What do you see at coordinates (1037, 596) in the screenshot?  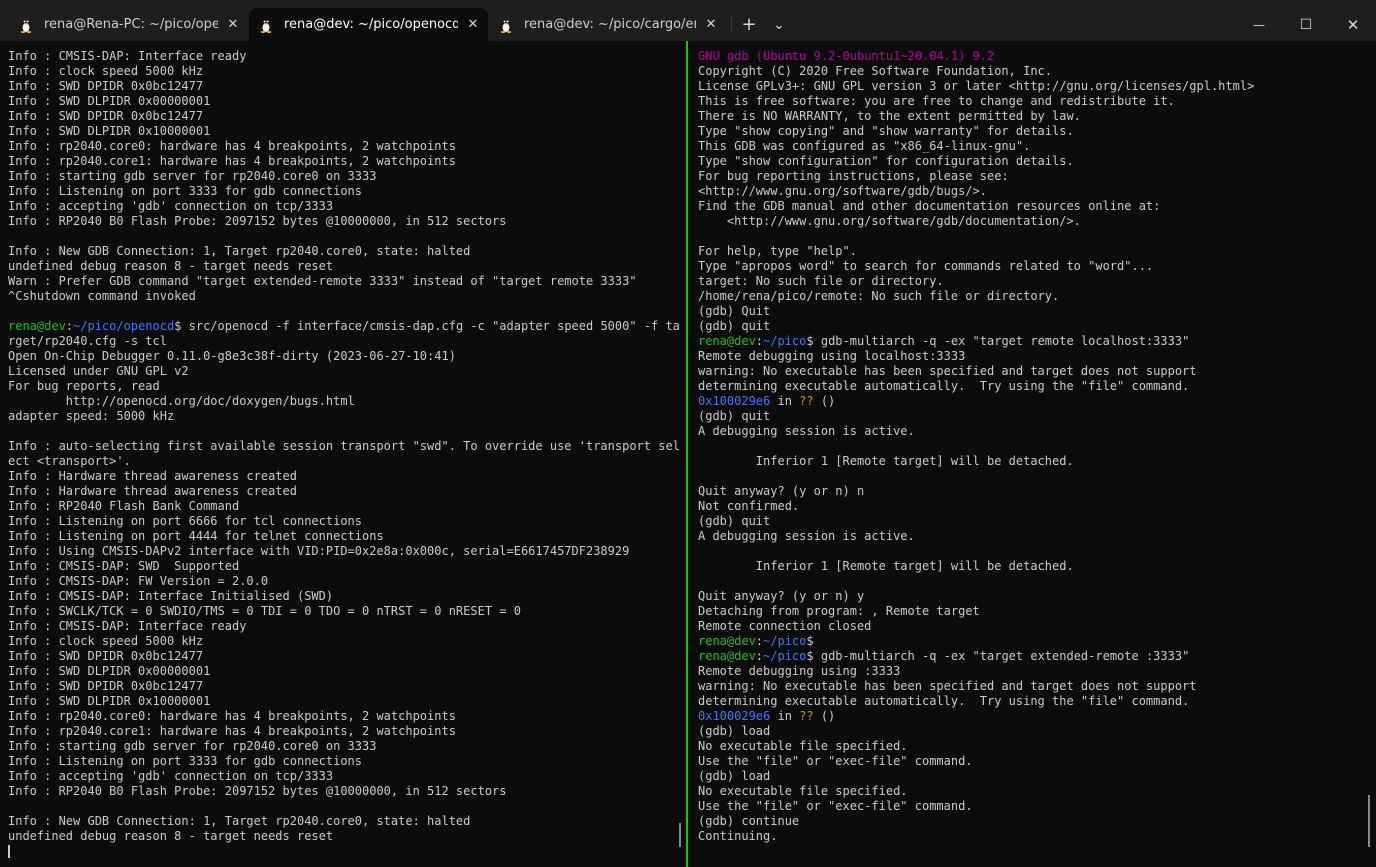 I see `terminal-line: Quit anyway? (y or n) y` at bounding box center [1037, 596].